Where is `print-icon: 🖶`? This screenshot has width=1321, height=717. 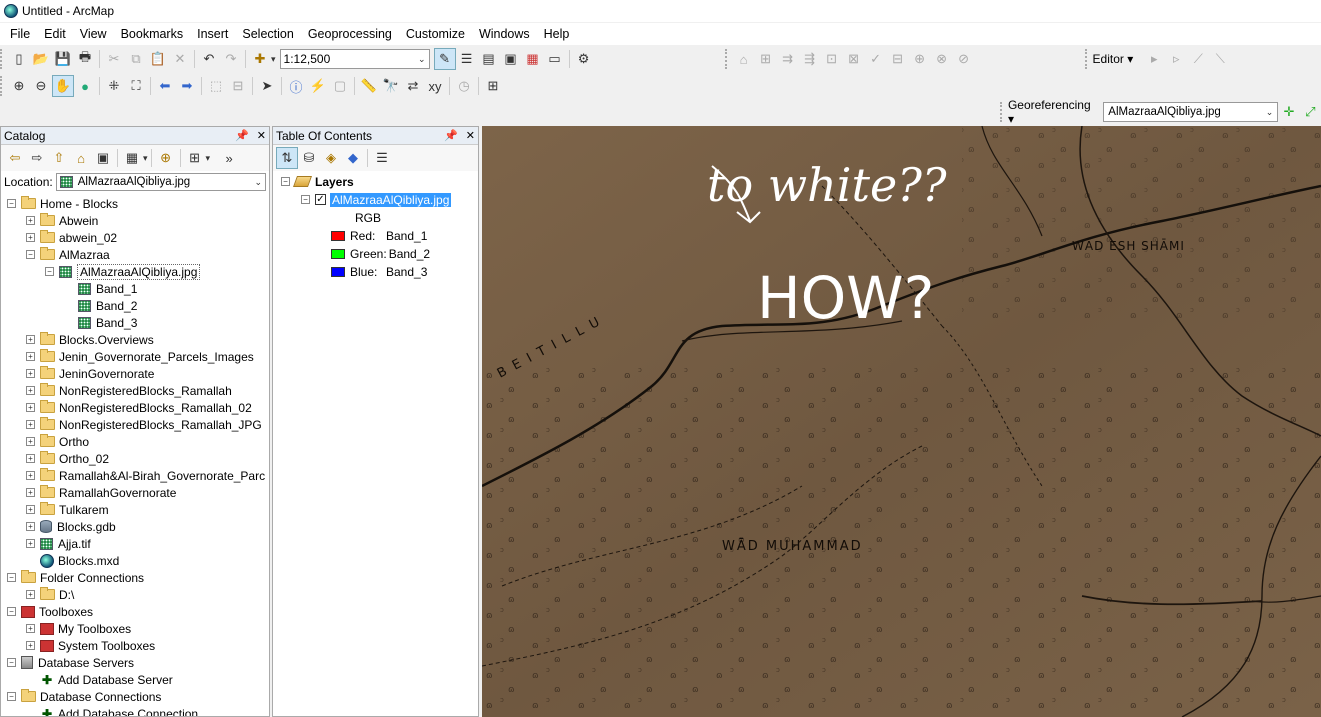 print-icon: 🖶 is located at coordinates (85, 59).